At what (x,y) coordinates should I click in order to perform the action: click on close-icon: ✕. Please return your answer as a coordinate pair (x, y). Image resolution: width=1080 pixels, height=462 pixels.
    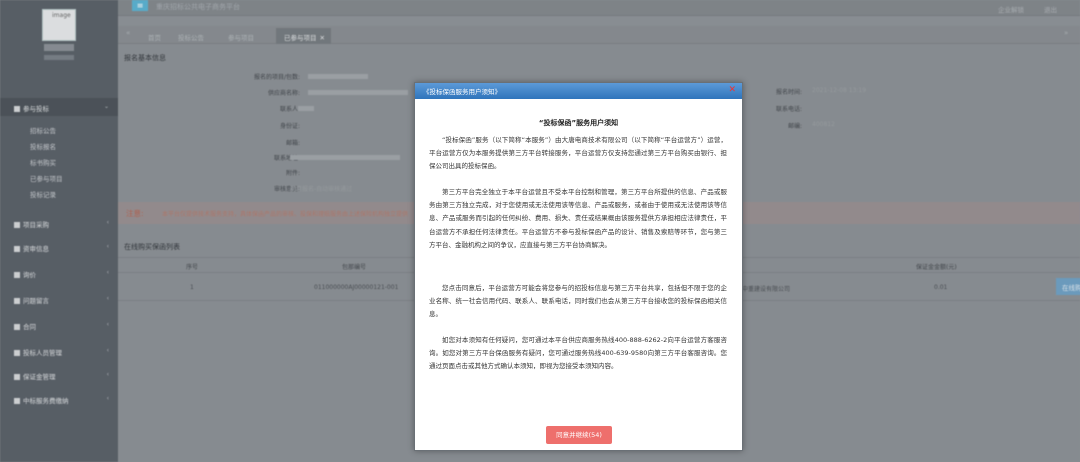
    Looking at the image, I should click on (732, 90).